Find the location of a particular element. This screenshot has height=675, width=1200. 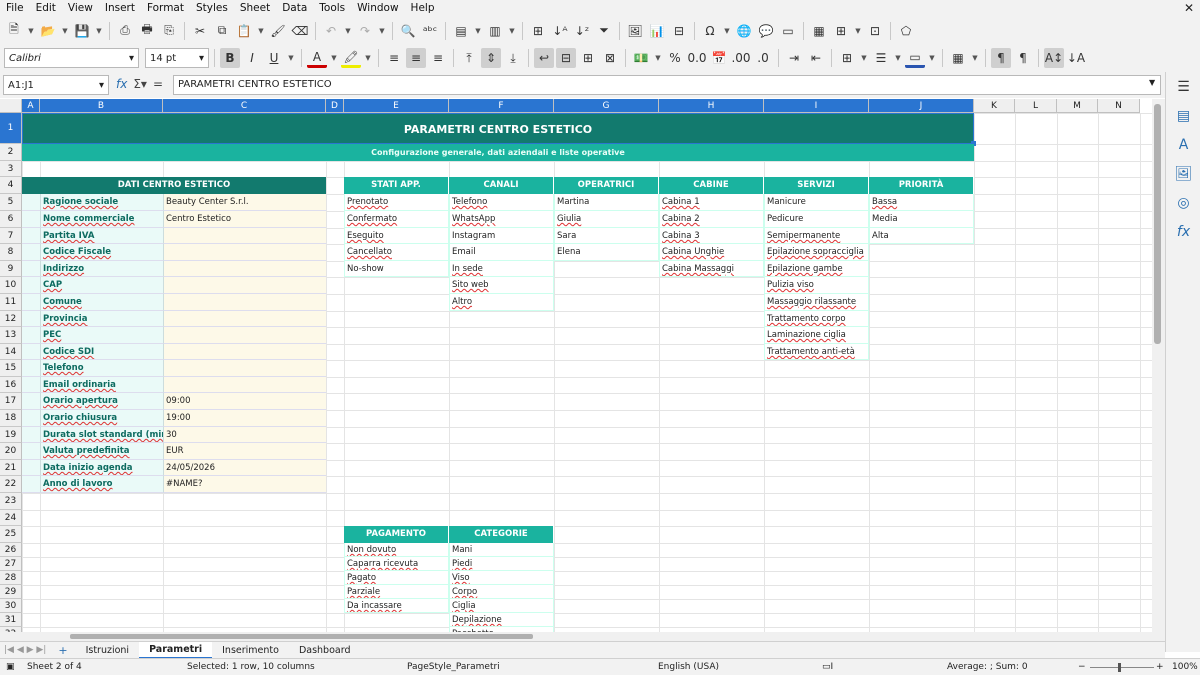

conditional-dropdown-icon: ▼ is located at coordinates (975, 58).